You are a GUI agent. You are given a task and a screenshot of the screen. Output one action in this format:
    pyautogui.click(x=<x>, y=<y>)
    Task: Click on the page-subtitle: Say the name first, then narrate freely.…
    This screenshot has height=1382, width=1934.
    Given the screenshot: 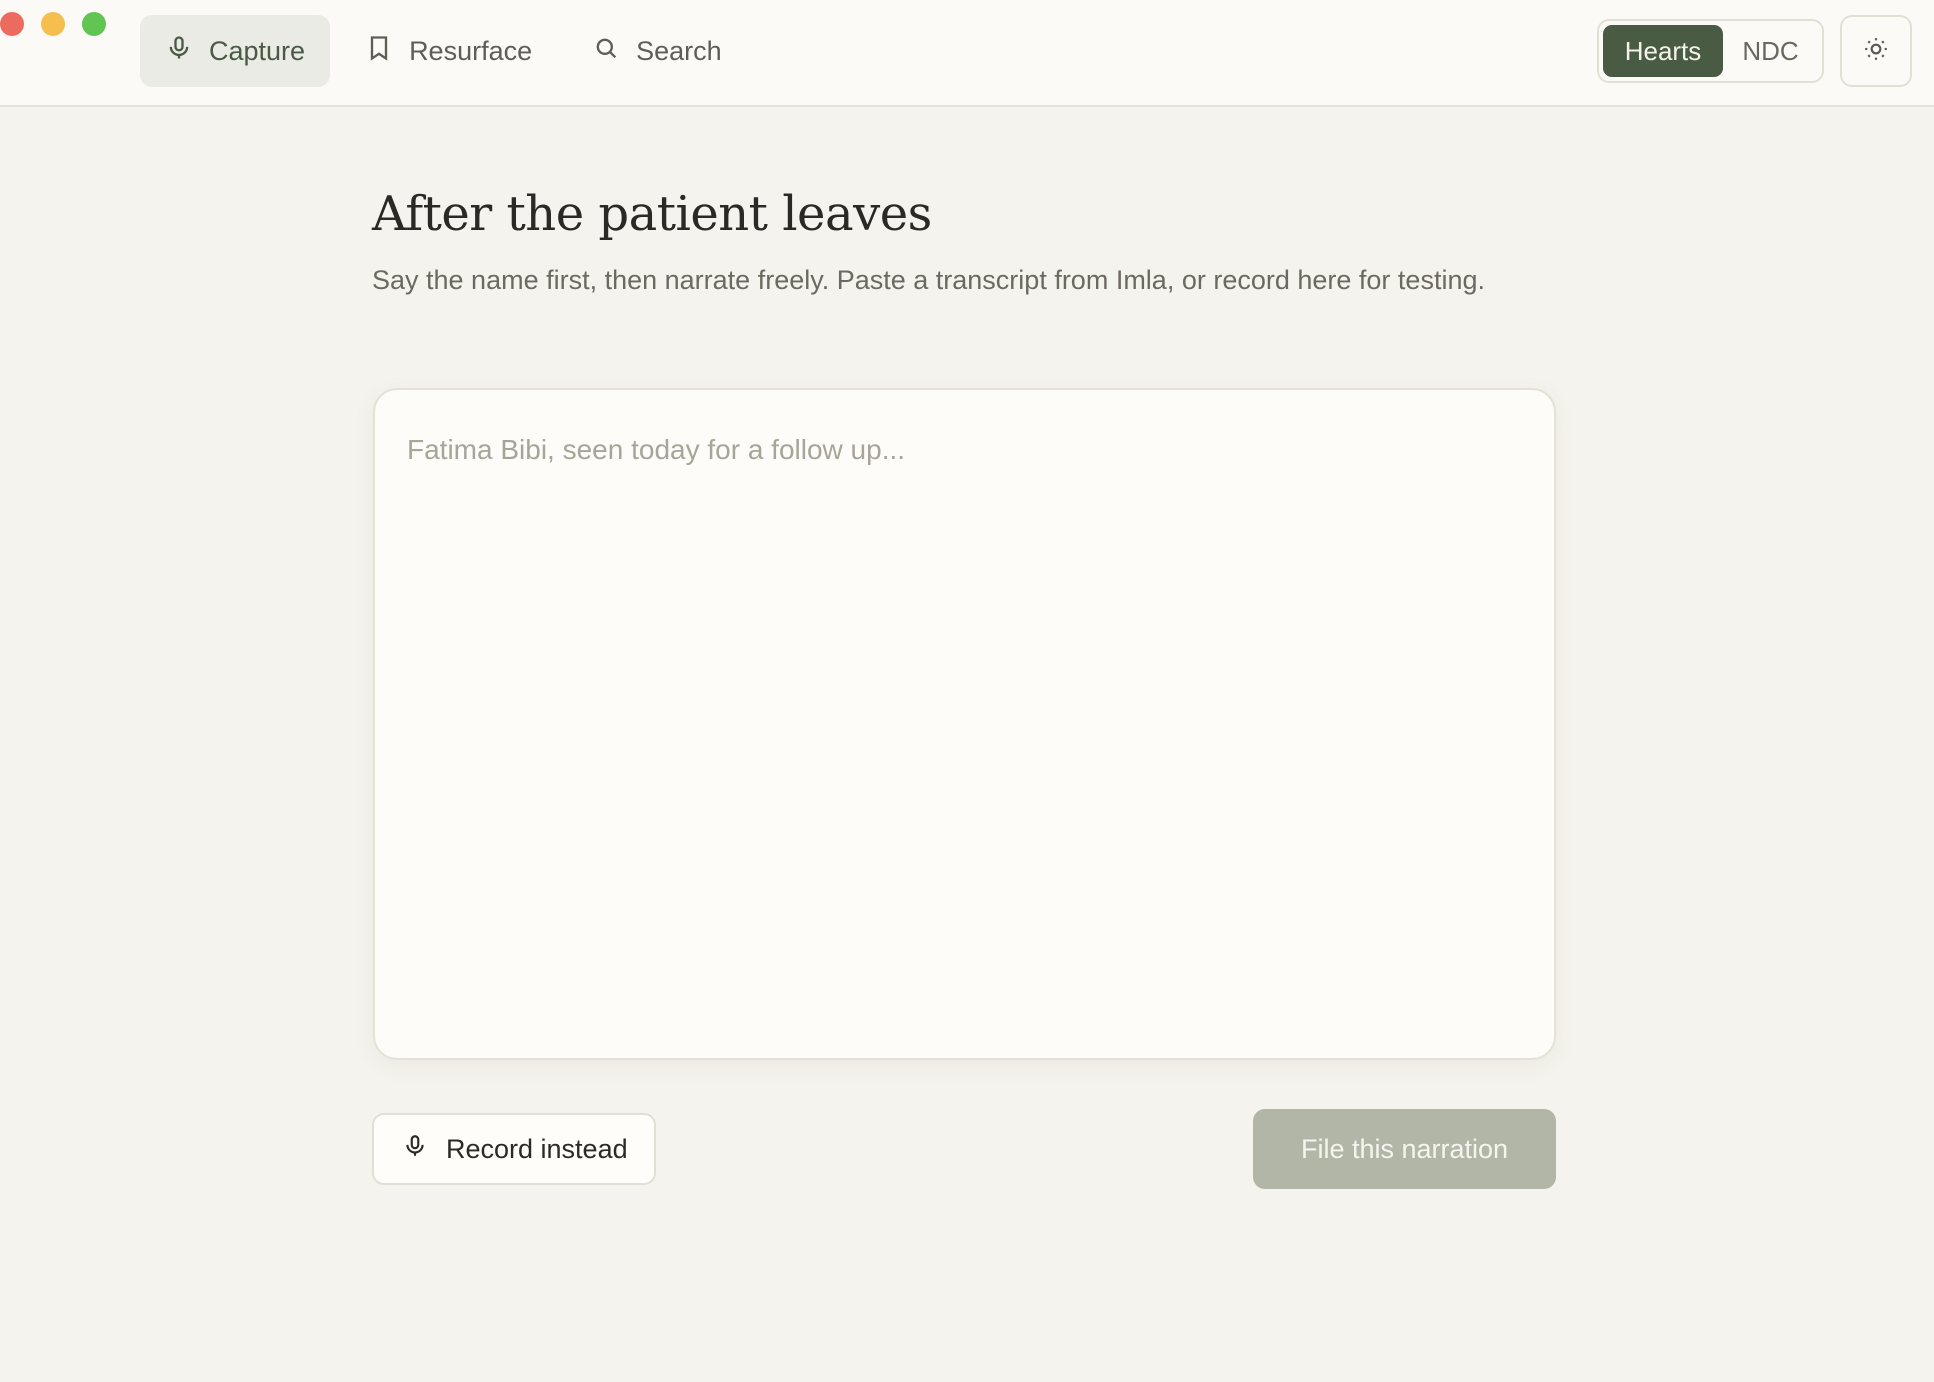 What is the action you would take?
    pyautogui.click(x=928, y=280)
    